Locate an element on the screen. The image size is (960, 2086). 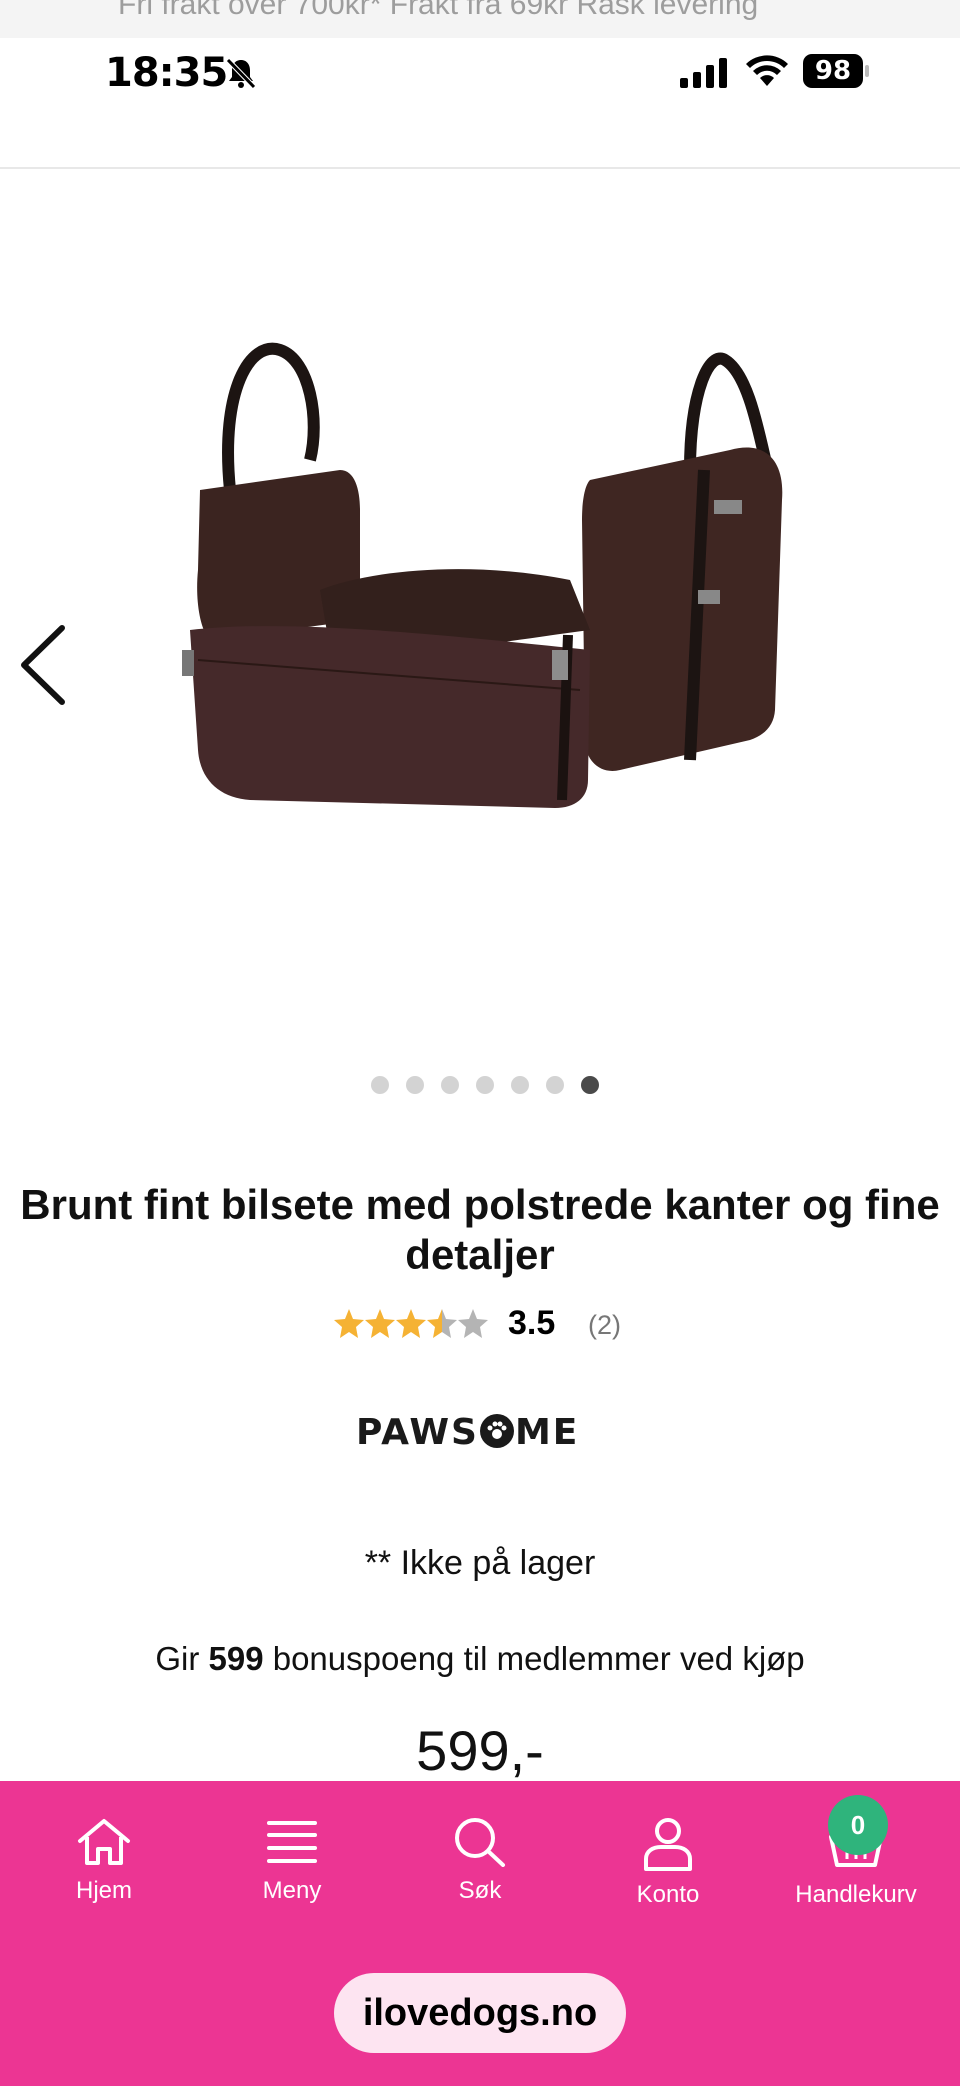
rating-count: (2) is located at coordinates (604, 1325).